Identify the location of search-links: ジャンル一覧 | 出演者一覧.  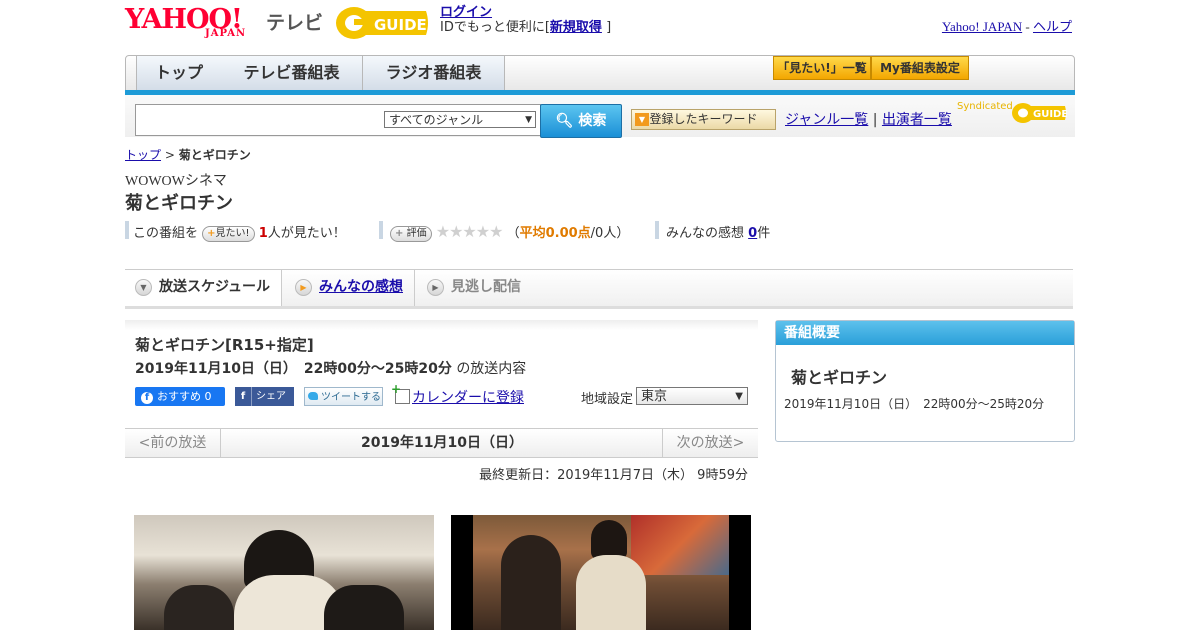
(868, 119).